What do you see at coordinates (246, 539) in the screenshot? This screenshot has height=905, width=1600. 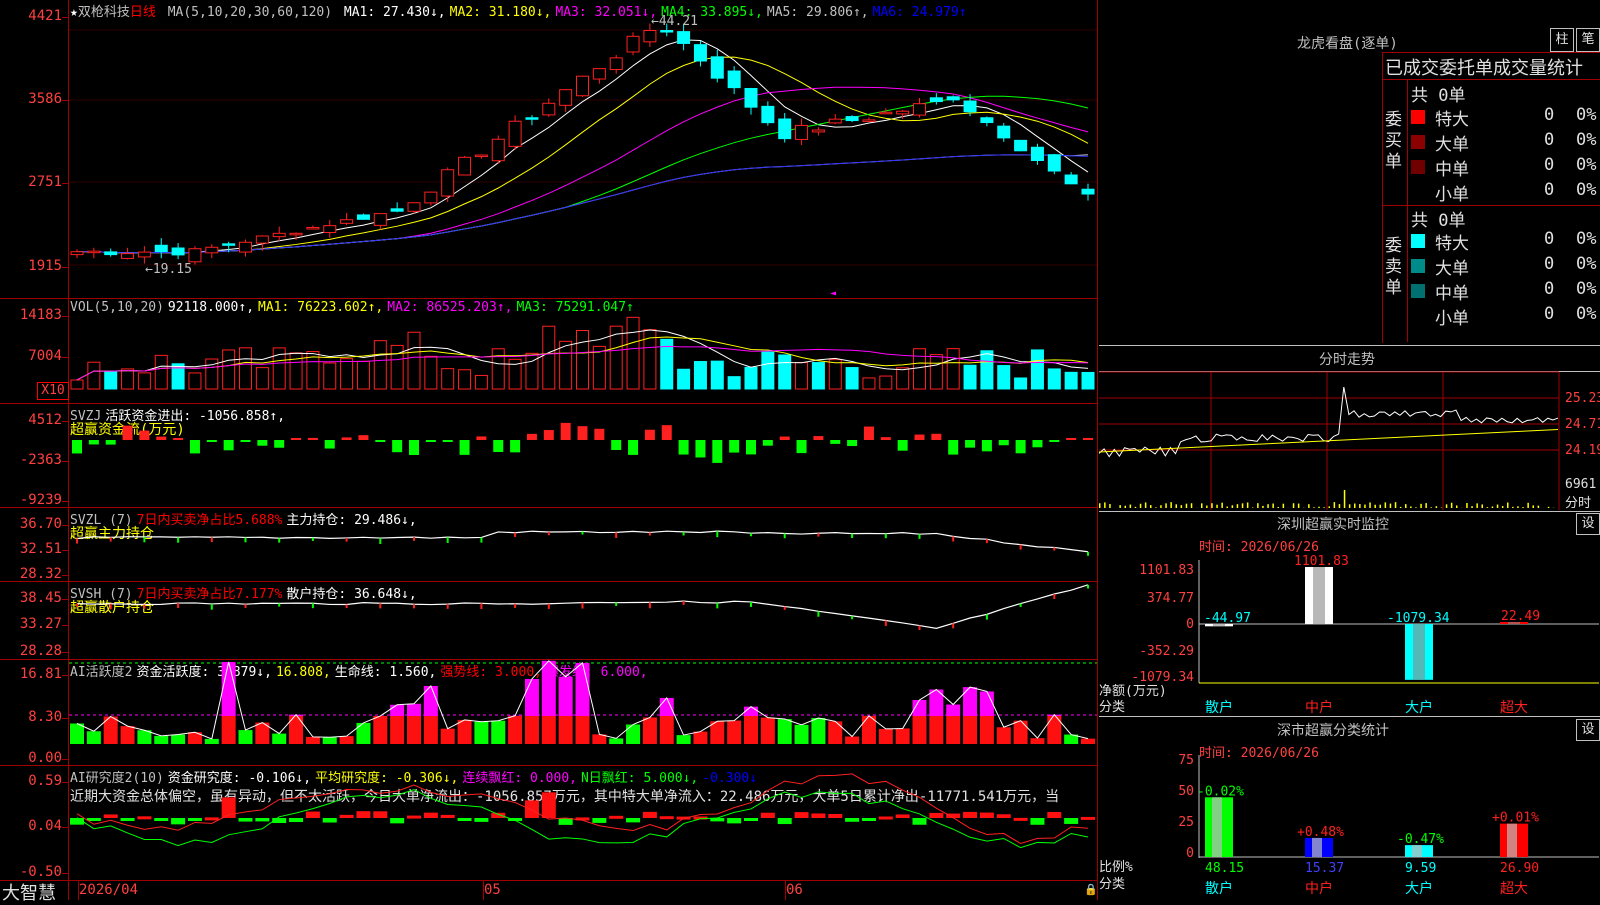 I see `svzl-line-tick` at bounding box center [246, 539].